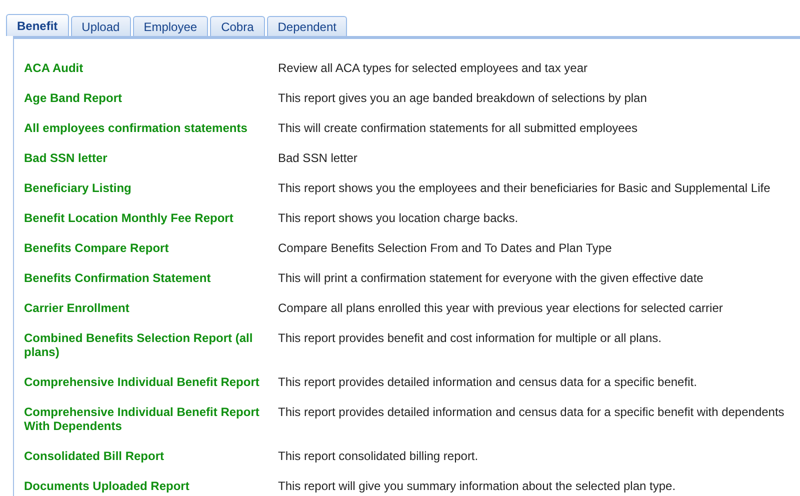  Describe the element at coordinates (477, 486) in the screenshot. I see `report-description: This report will give you summary information about the selected plan type.` at that location.